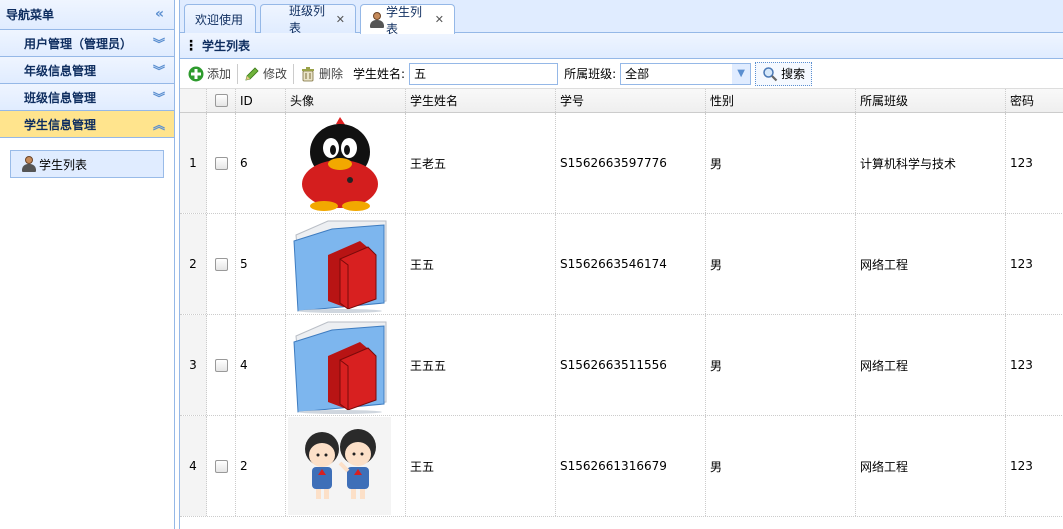 This screenshot has height=529, width=1063. Describe the element at coordinates (621, 46) in the screenshot. I see `panel-header: ⋮ 学生列表` at that location.